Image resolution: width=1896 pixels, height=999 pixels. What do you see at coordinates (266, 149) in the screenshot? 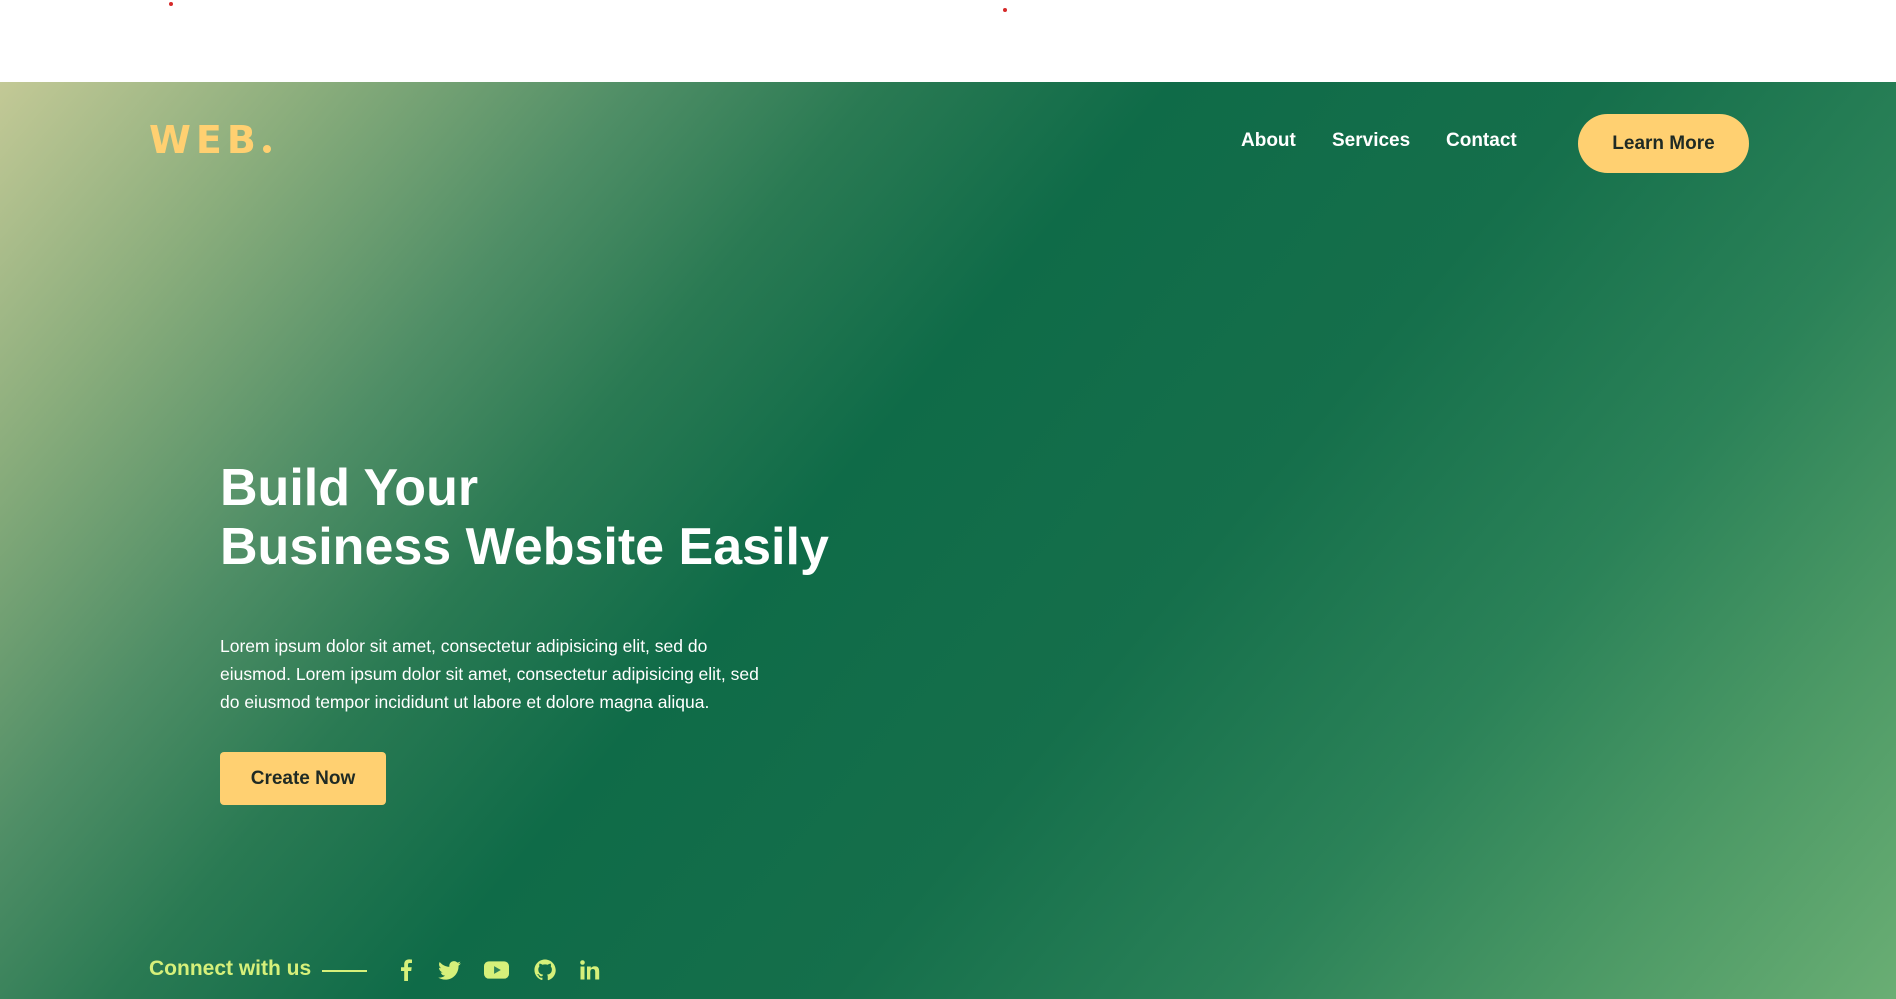
I see `logo-dot-icon` at bounding box center [266, 149].